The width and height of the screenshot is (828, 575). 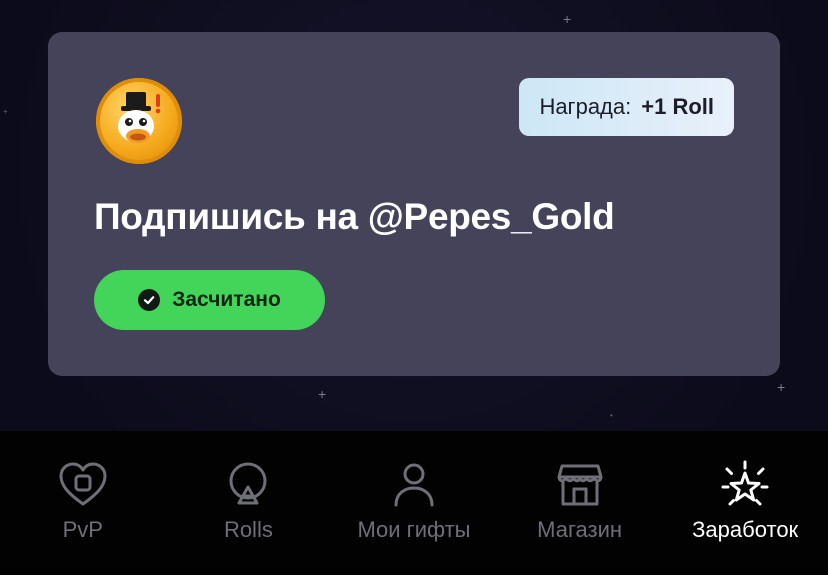 I want to click on roulette-icon, so click(x=248, y=483).